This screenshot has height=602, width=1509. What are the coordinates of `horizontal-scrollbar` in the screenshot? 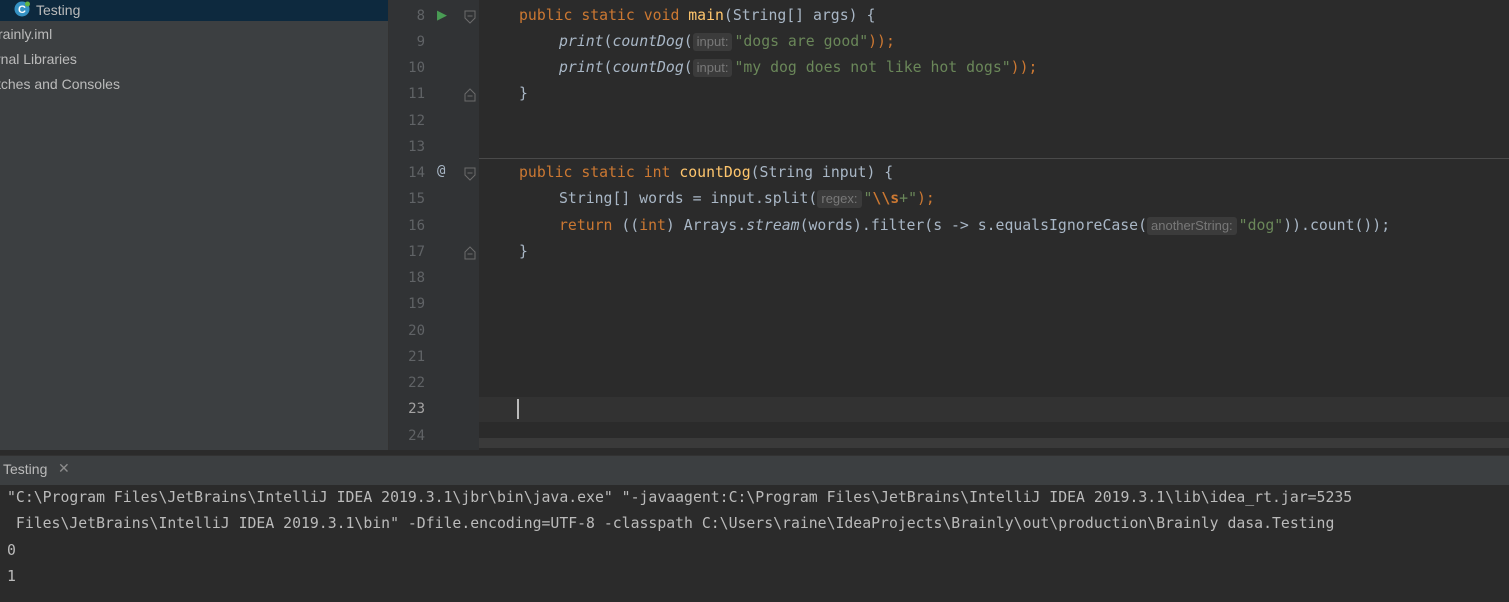 It's located at (994, 443).